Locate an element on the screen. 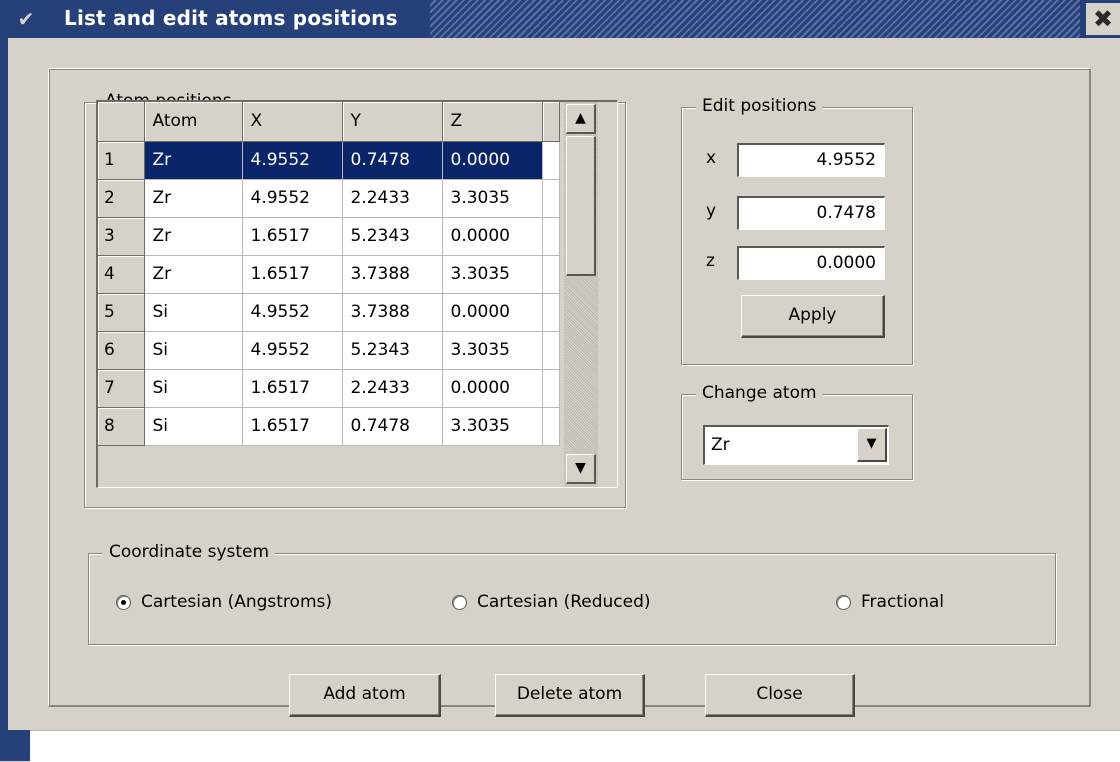 This screenshot has width=1120, height=762. row-header: 8 is located at coordinates (121, 426).